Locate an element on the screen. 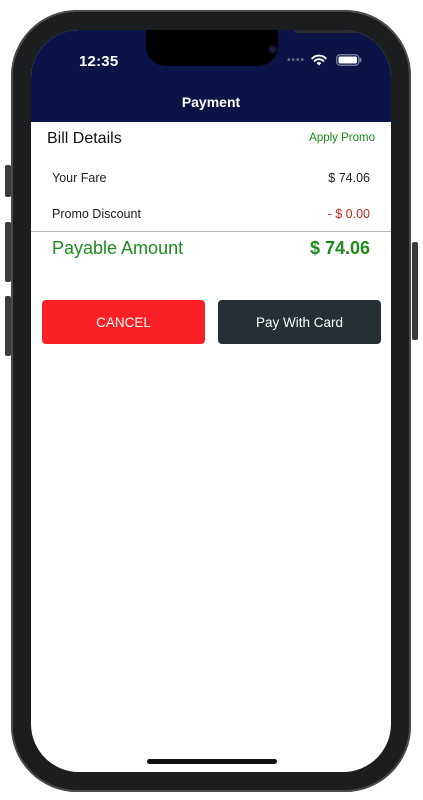 This screenshot has width=423, height=800. navigation-header: 12:35 •••• Payment is located at coordinates (211, 76).